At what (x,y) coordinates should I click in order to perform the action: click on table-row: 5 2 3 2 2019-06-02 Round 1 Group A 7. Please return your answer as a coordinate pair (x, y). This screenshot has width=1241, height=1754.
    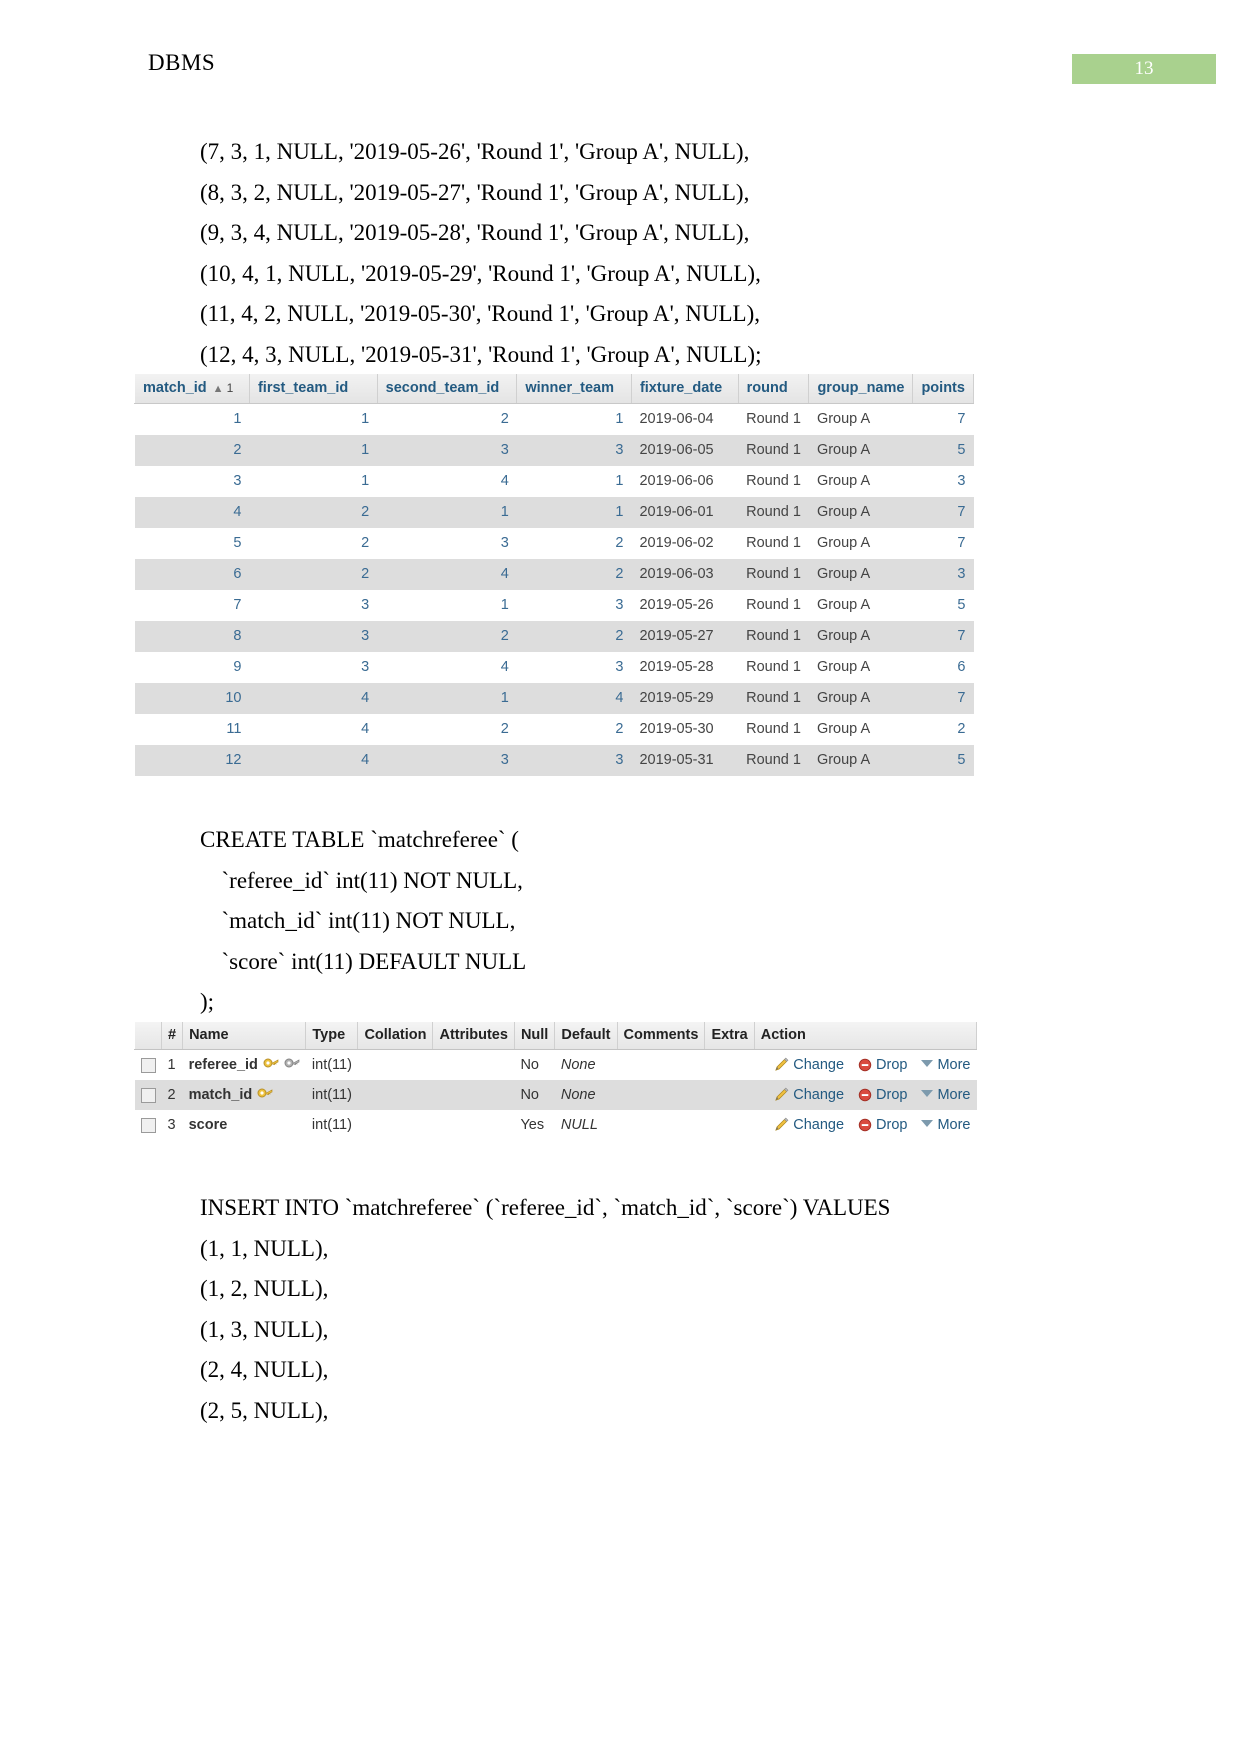
    Looking at the image, I should click on (554, 543).